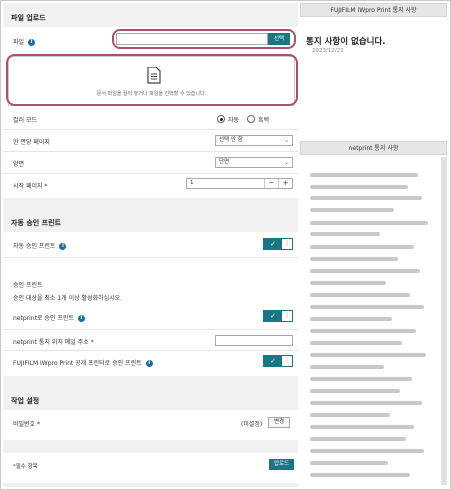  I want to click on file-upload-title: 파일 업로드, so click(28, 18).